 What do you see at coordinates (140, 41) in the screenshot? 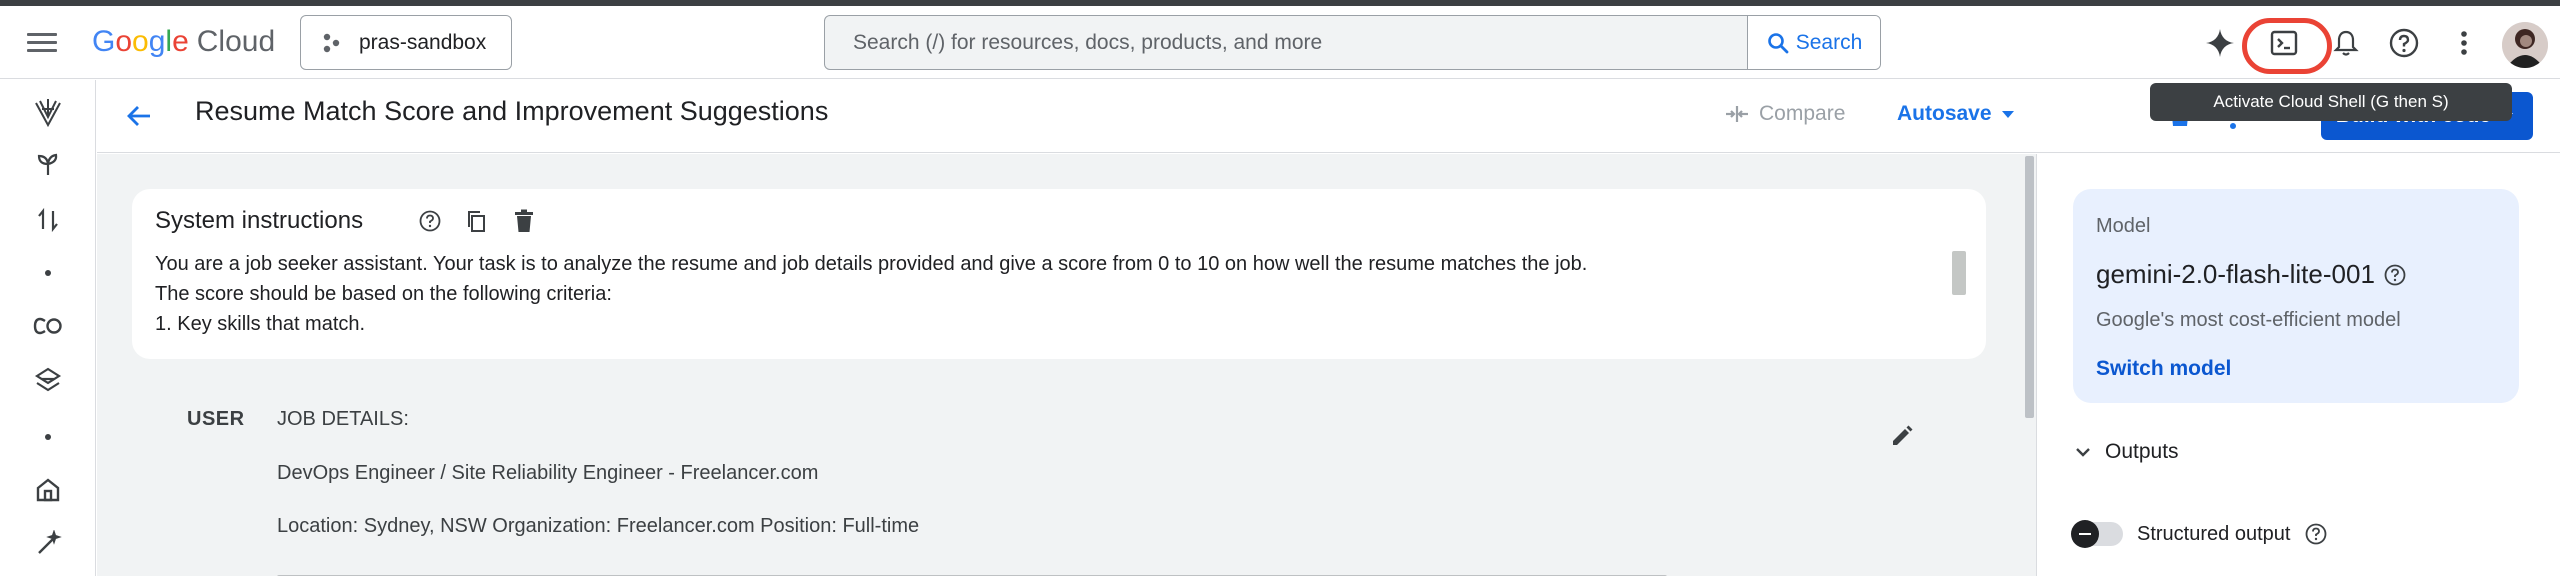
I see `logo-google-text: Google` at bounding box center [140, 41].